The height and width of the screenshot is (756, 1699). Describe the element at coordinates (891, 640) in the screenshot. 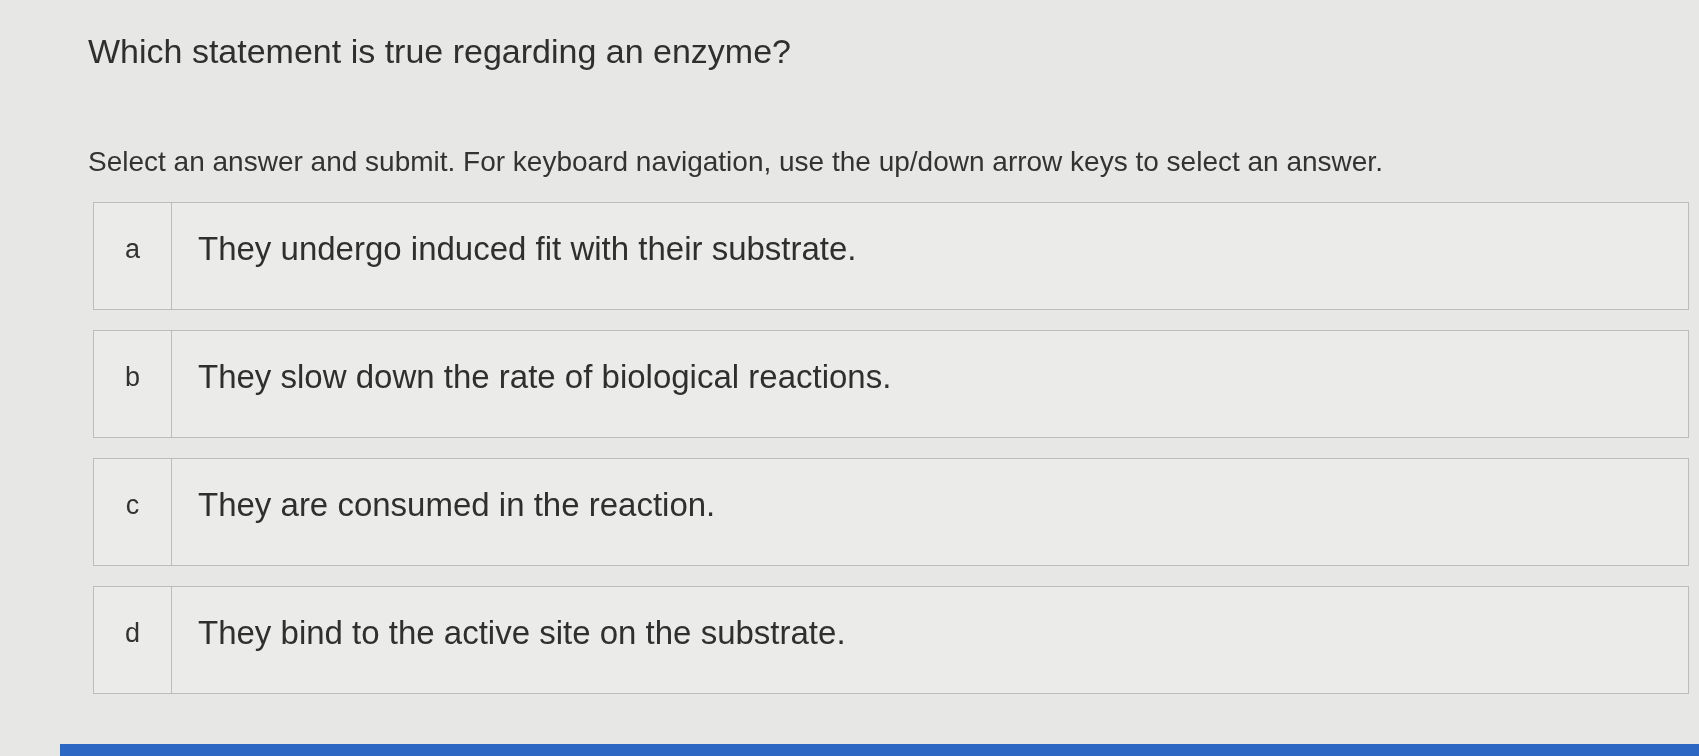

I see `answer-option: d They bind to the active site on the substrate.` at that location.